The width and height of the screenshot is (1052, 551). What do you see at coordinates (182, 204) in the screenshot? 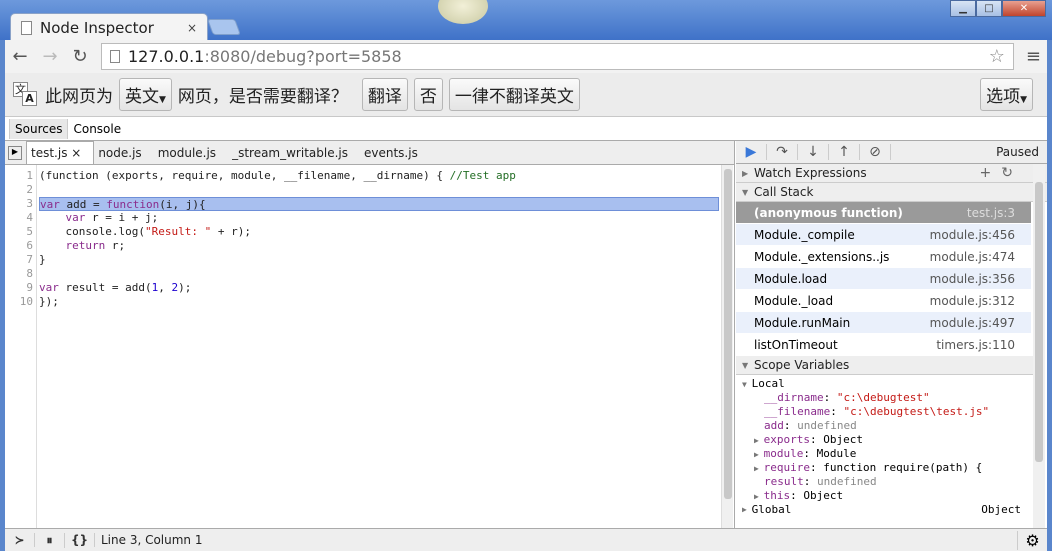
I see `code-token: (i, j){` at bounding box center [182, 204].